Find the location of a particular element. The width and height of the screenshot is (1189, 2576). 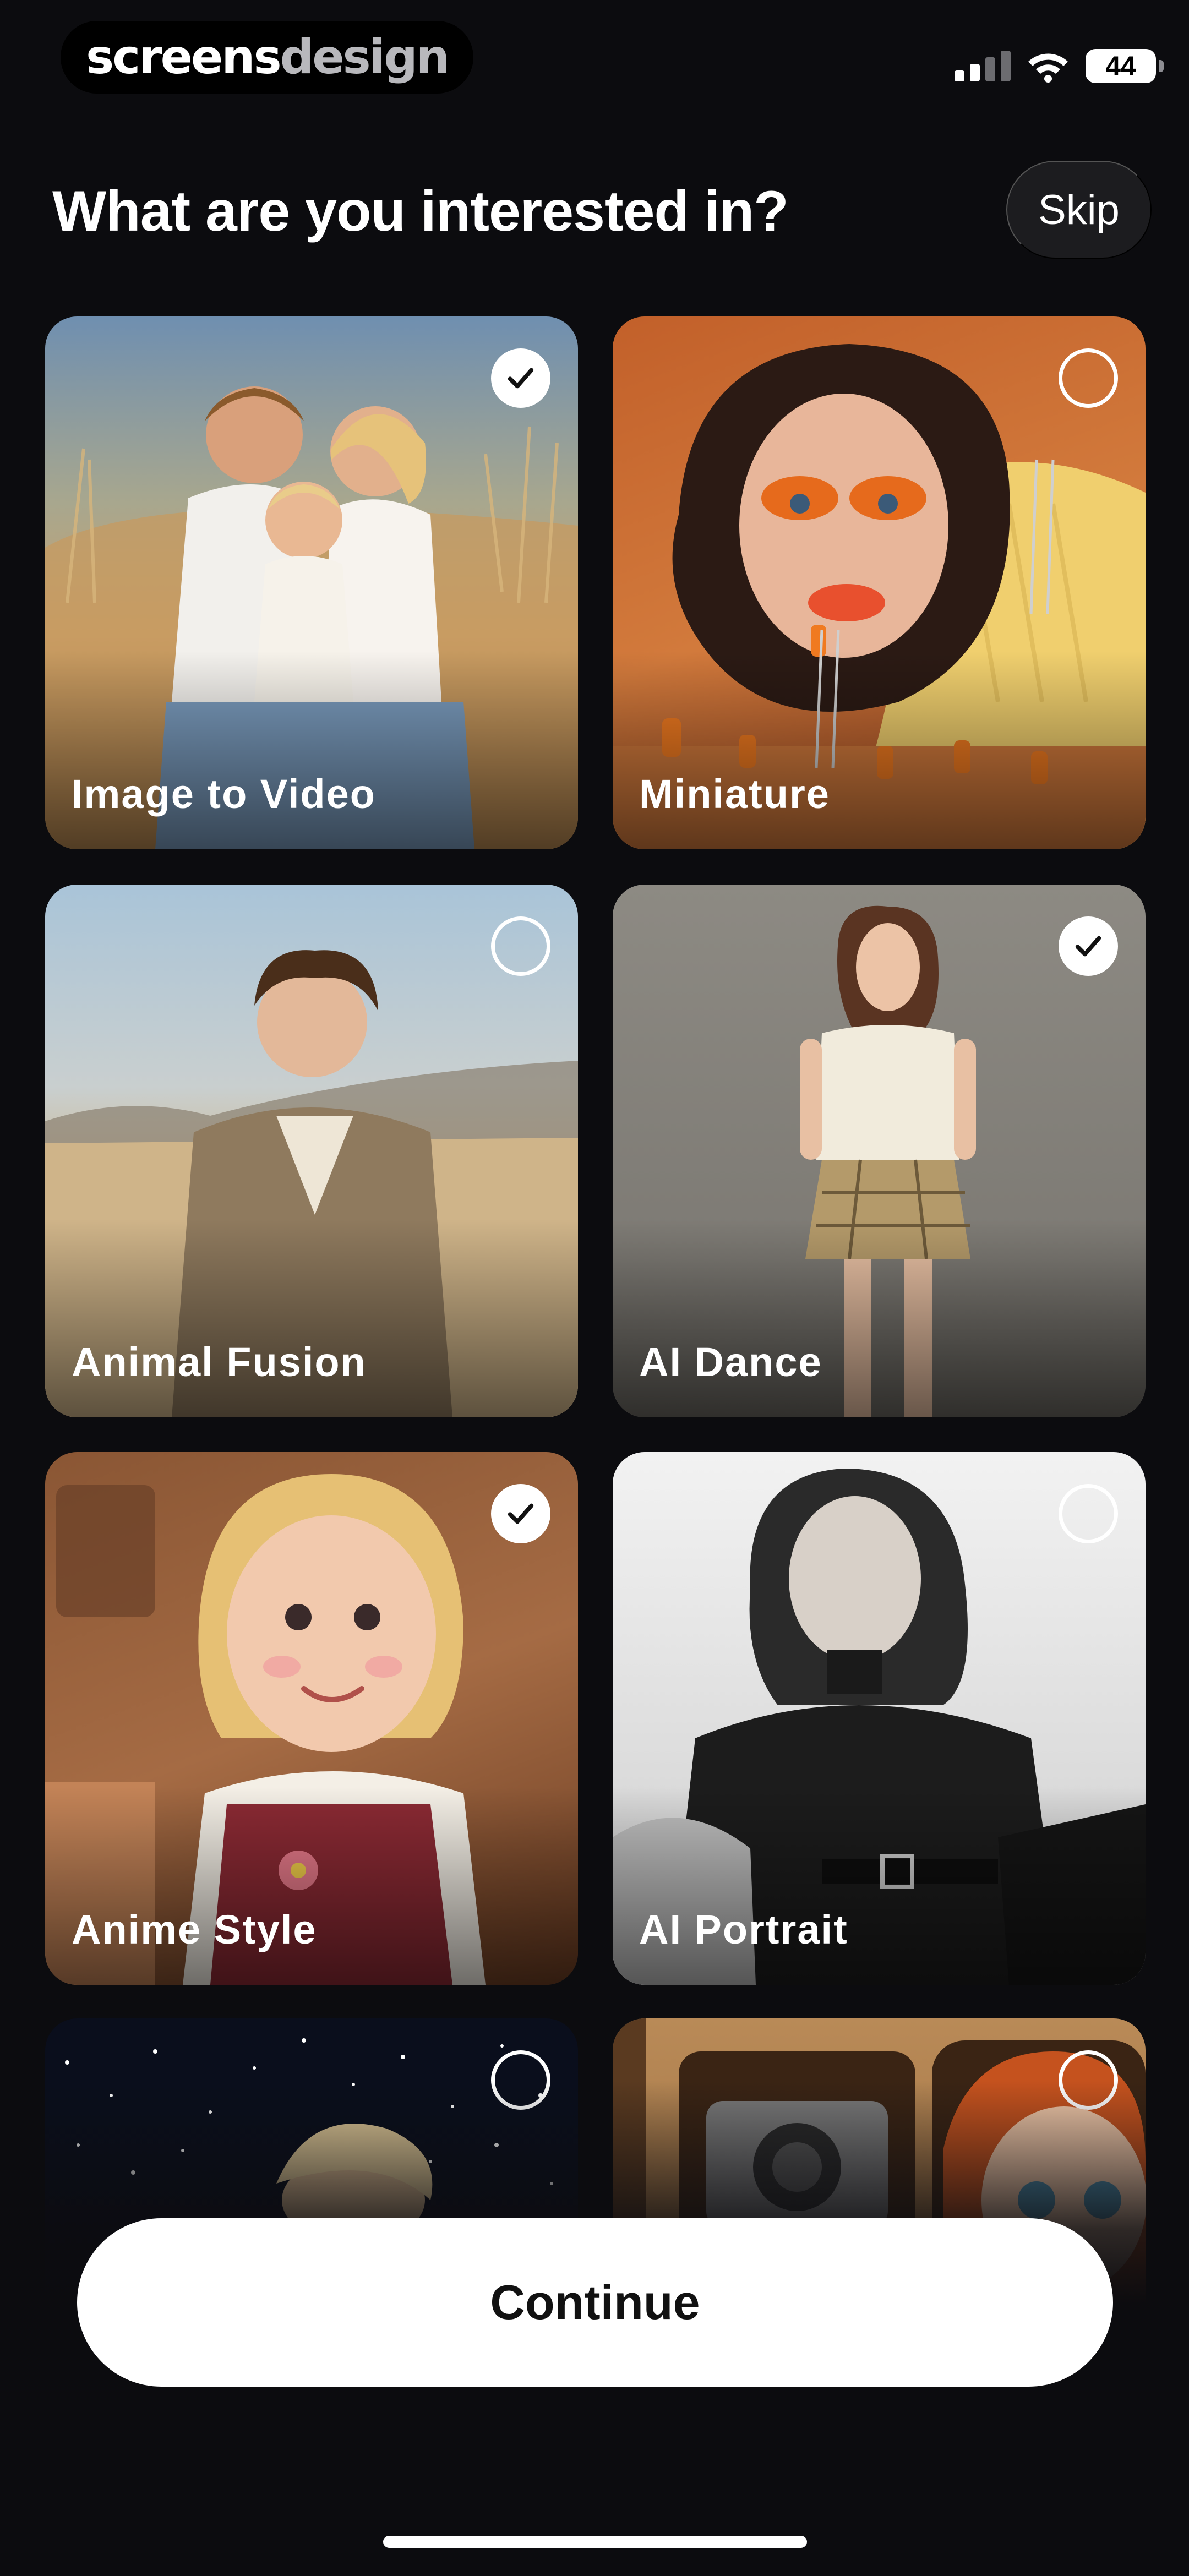

status-bar: 44 is located at coordinates (1059, 66).